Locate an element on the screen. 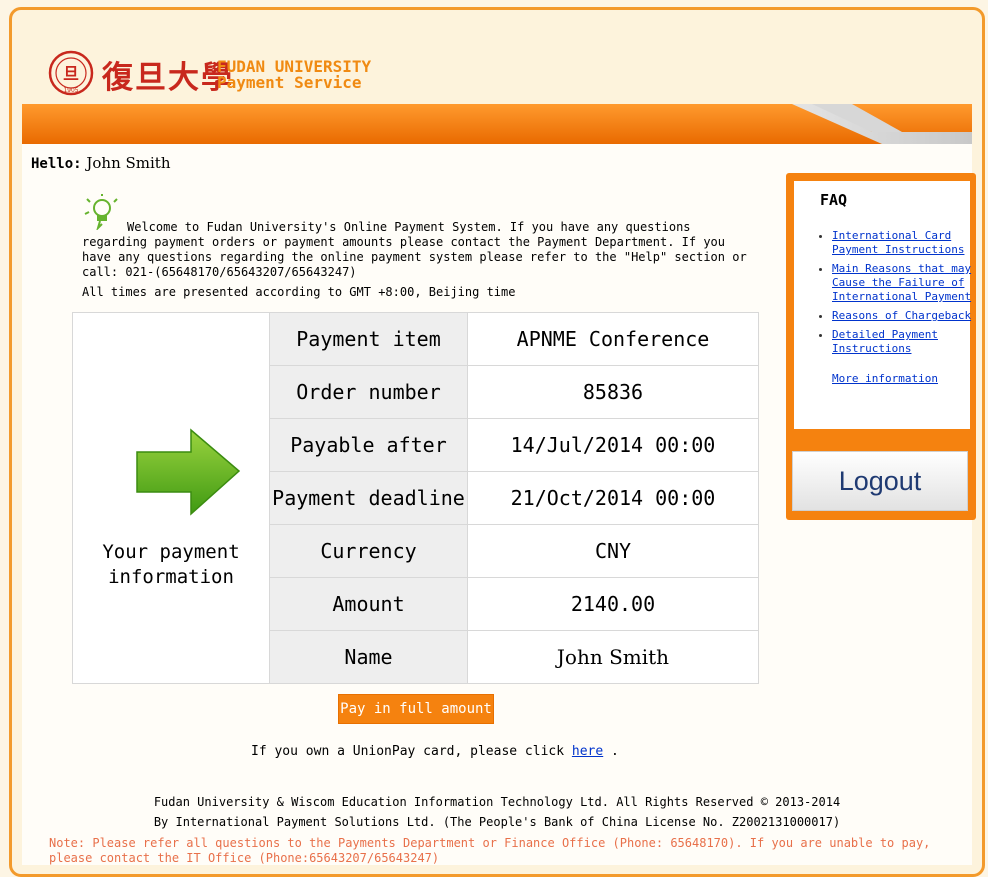  faq-item: Detailed Payment Instructions is located at coordinates (907, 342).